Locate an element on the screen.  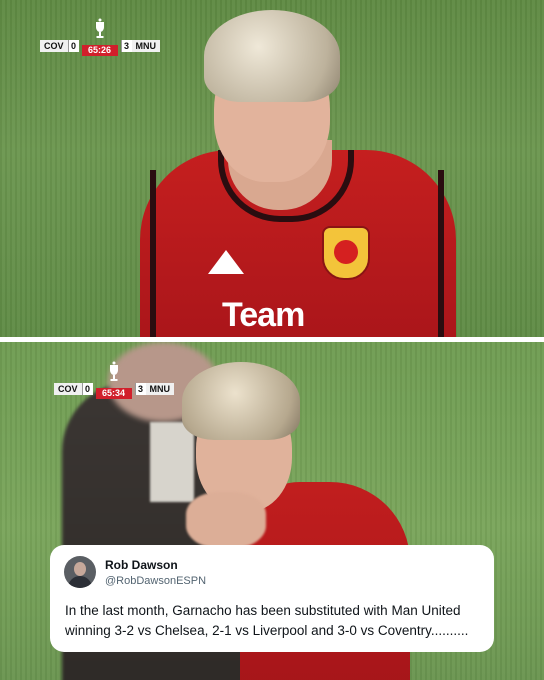
avatar-face is located at coordinates (80, 569).